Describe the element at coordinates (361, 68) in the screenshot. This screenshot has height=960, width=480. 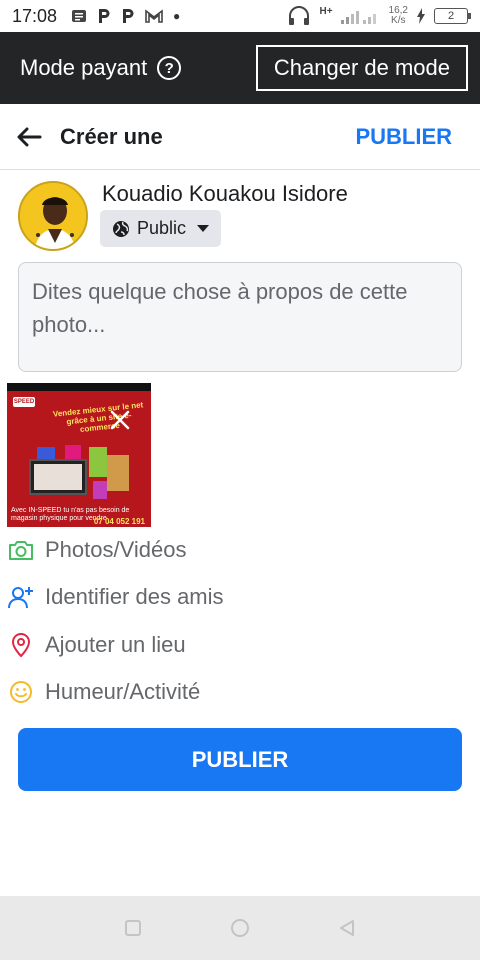
I see `change-mode-button: Changer de mode` at that location.